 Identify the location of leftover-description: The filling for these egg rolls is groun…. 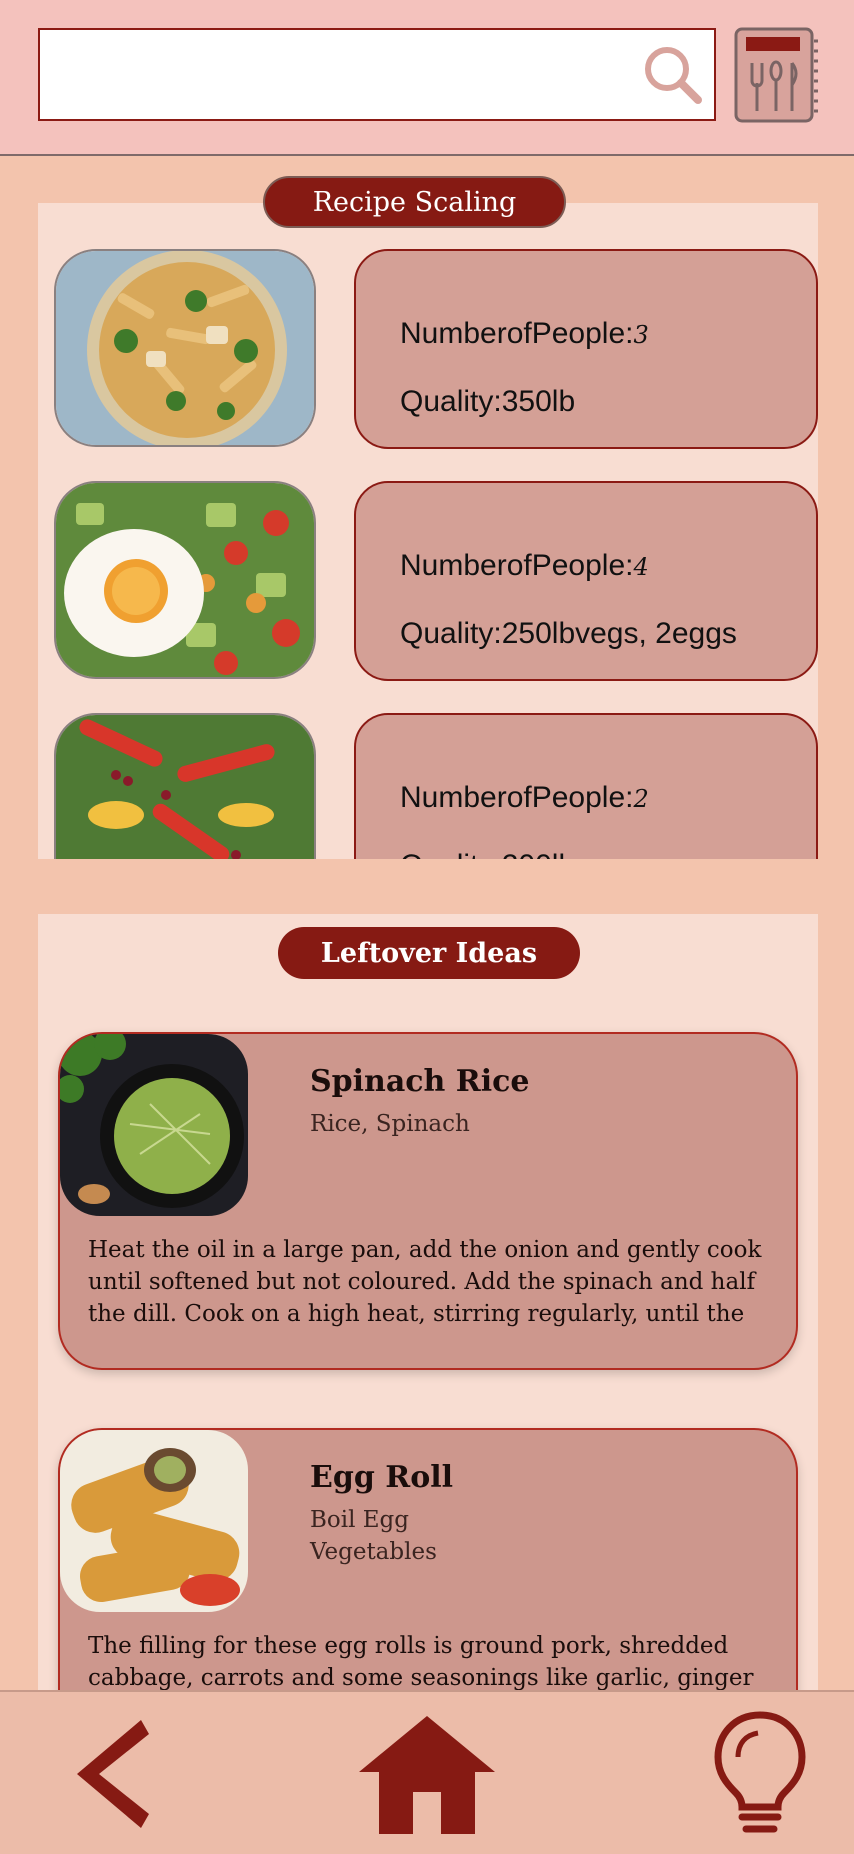
(421, 1662).